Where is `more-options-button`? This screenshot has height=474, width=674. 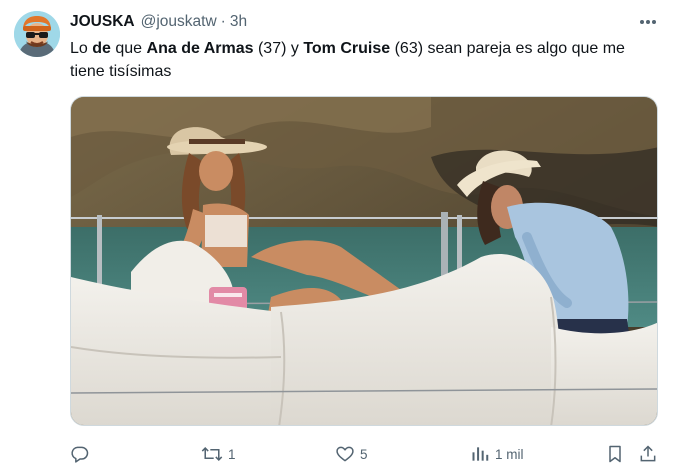 more-options-button is located at coordinates (648, 22).